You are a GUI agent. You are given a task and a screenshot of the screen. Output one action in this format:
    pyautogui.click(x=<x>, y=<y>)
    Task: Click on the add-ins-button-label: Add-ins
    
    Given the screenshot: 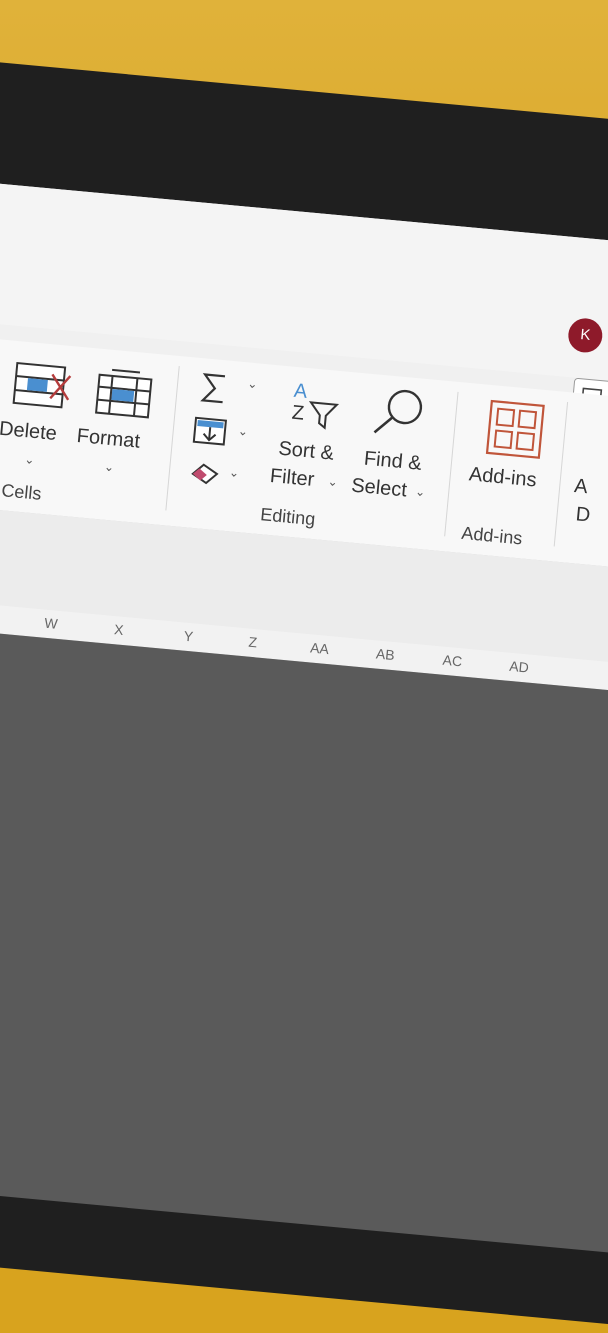 What is the action you would take?
    pyautogui.click(x=503, y=477)
    